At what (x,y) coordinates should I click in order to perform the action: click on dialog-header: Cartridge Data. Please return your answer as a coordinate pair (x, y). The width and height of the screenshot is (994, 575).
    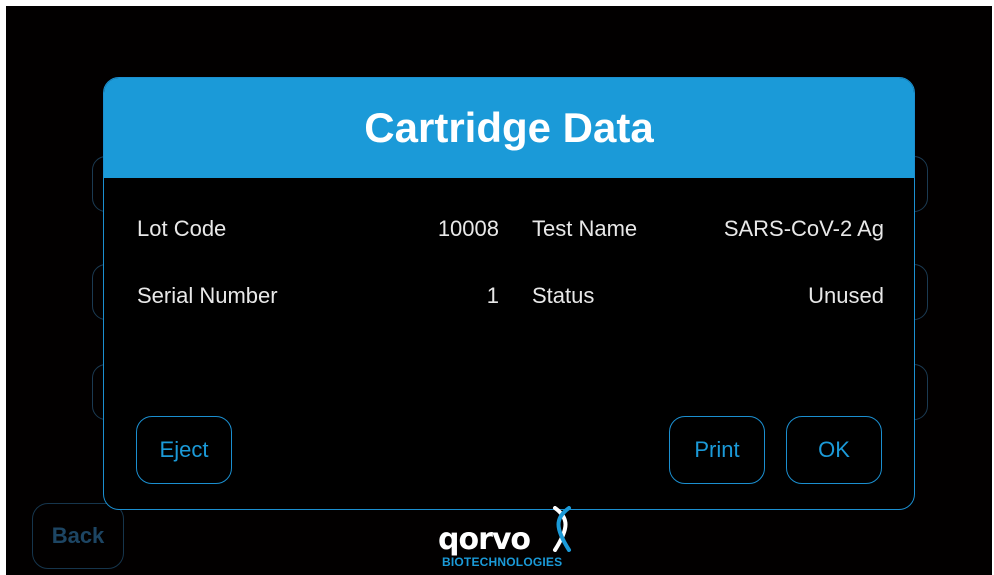
    Looking at the image, I should click on (509, 128).